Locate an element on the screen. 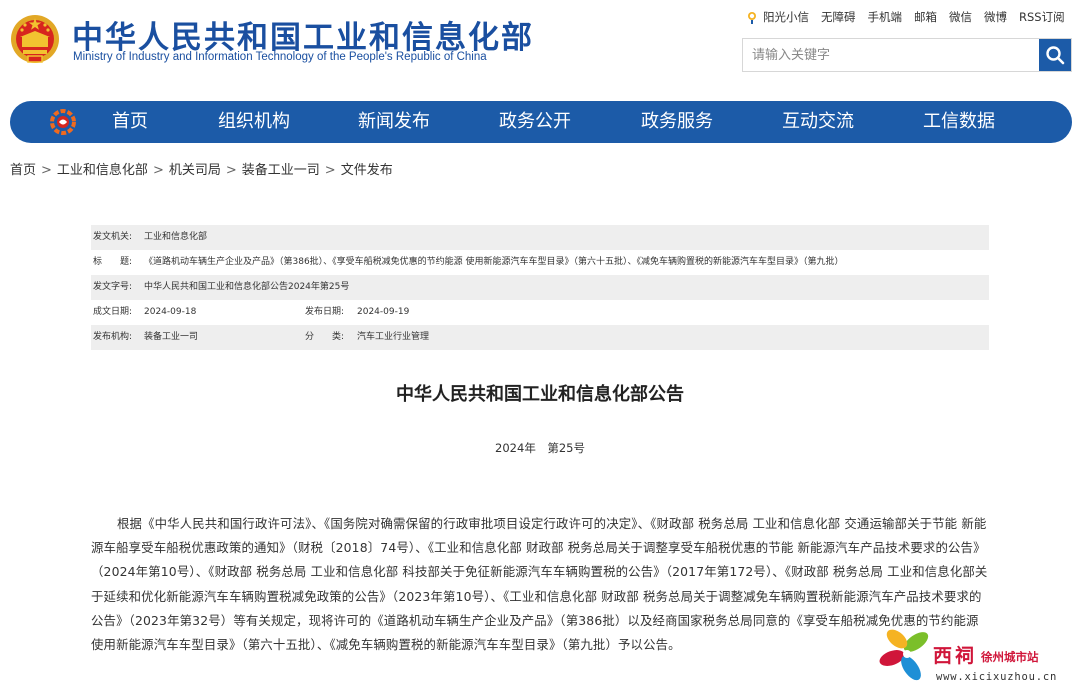  search-button is located at coordinates (1055, 55).